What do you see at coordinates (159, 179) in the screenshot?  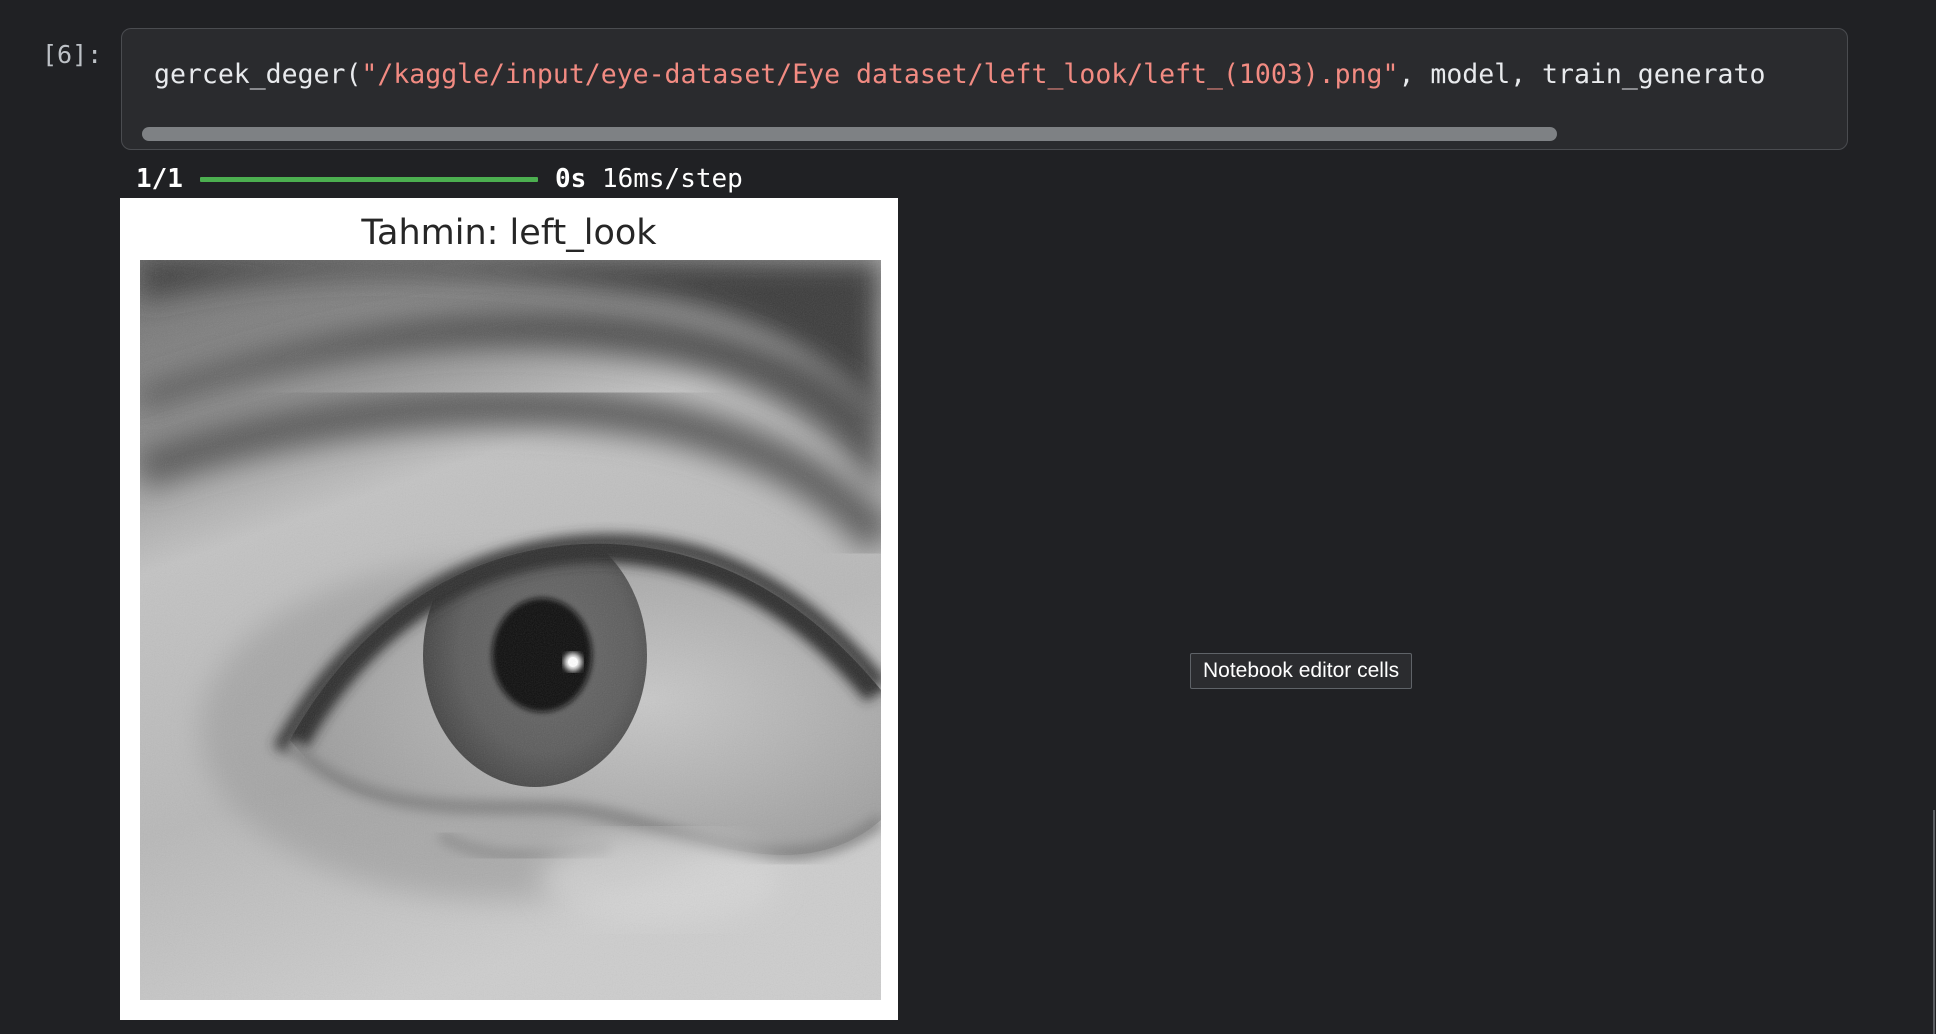 I see `progress-count: 1/1` at bounding box center [159, 179].